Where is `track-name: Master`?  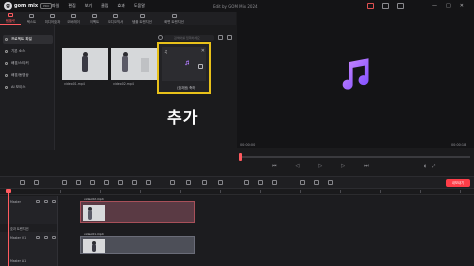 track-name: Master is located at coordinates (15, 202).